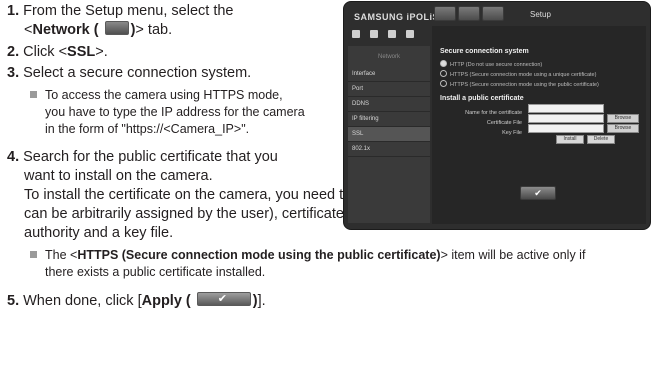 Image resolution: width=651 pixels, height=382 pixels. I want to click on step-text: From the Setup menu, select the, so click(128, 11).